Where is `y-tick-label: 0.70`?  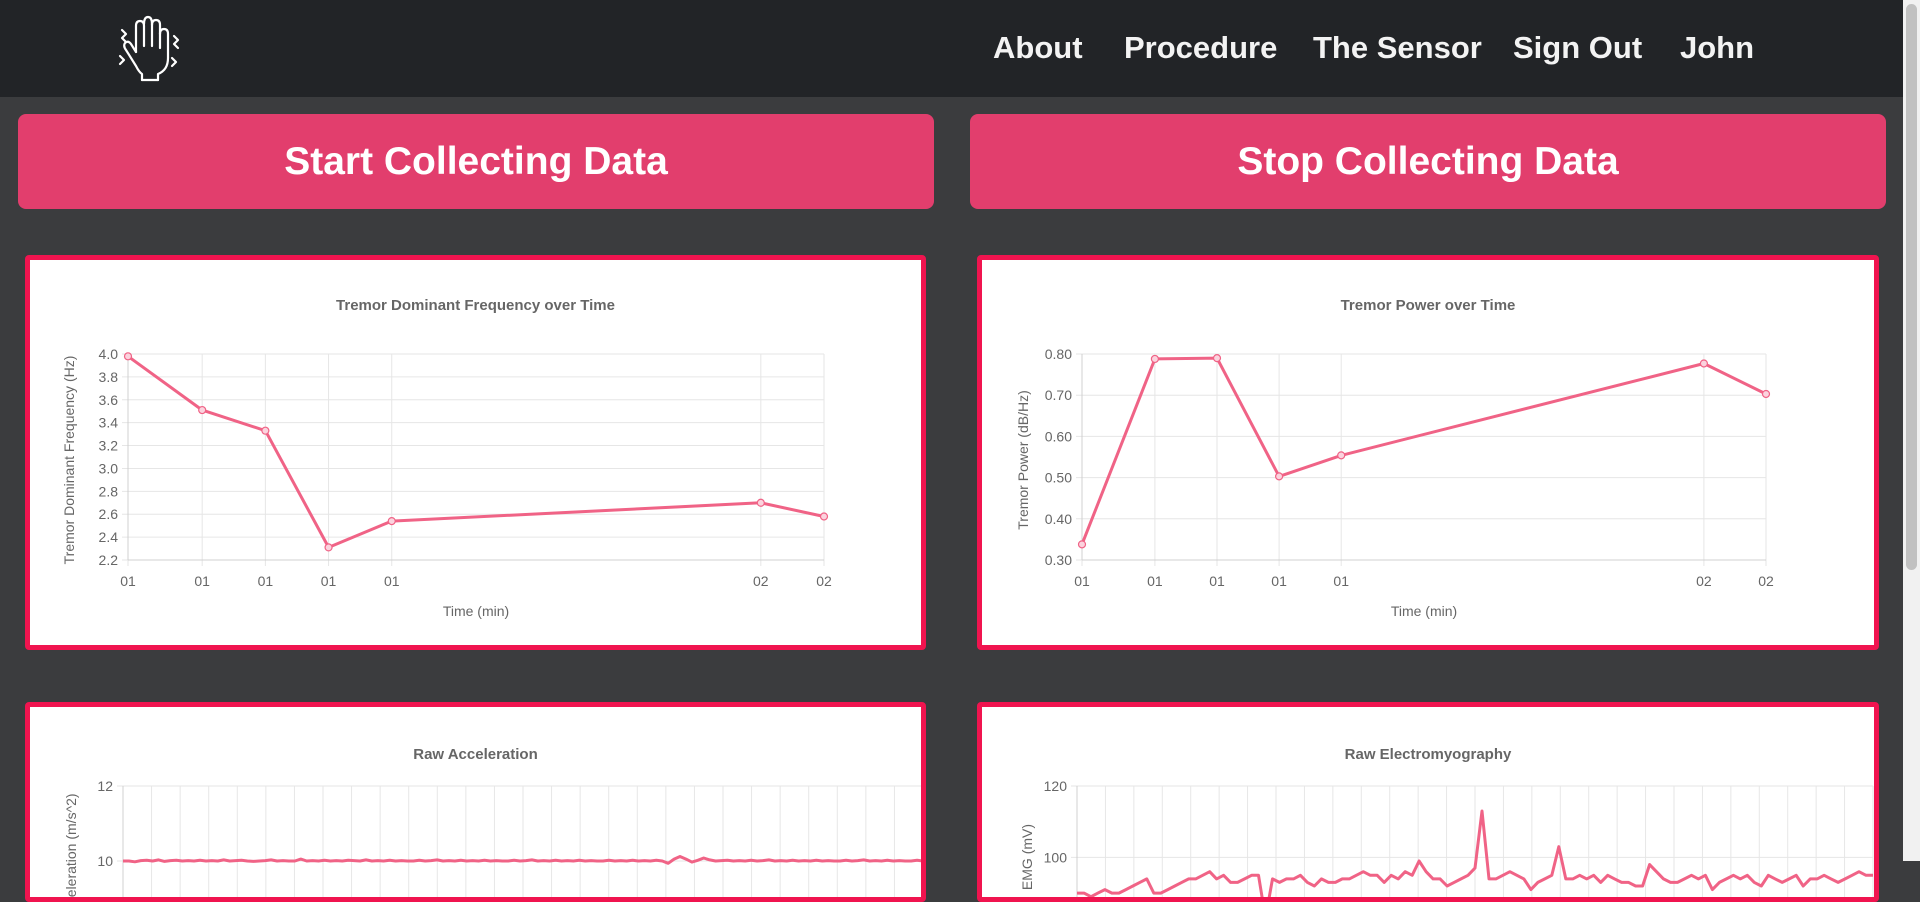 y-tick-label: 0.70 is located at coordinates (1058, 395).